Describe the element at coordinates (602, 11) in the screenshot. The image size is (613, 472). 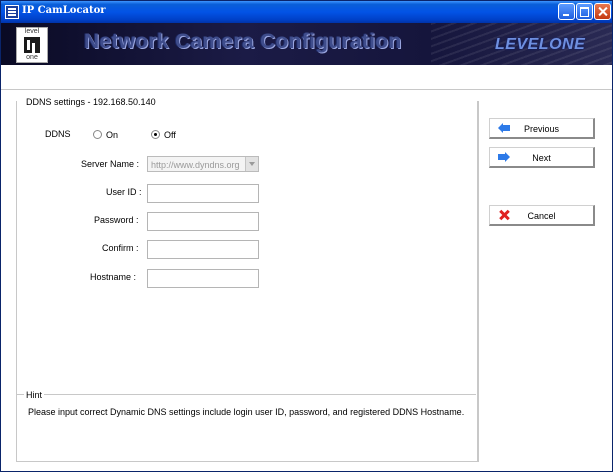
I see `close-button` at that location.